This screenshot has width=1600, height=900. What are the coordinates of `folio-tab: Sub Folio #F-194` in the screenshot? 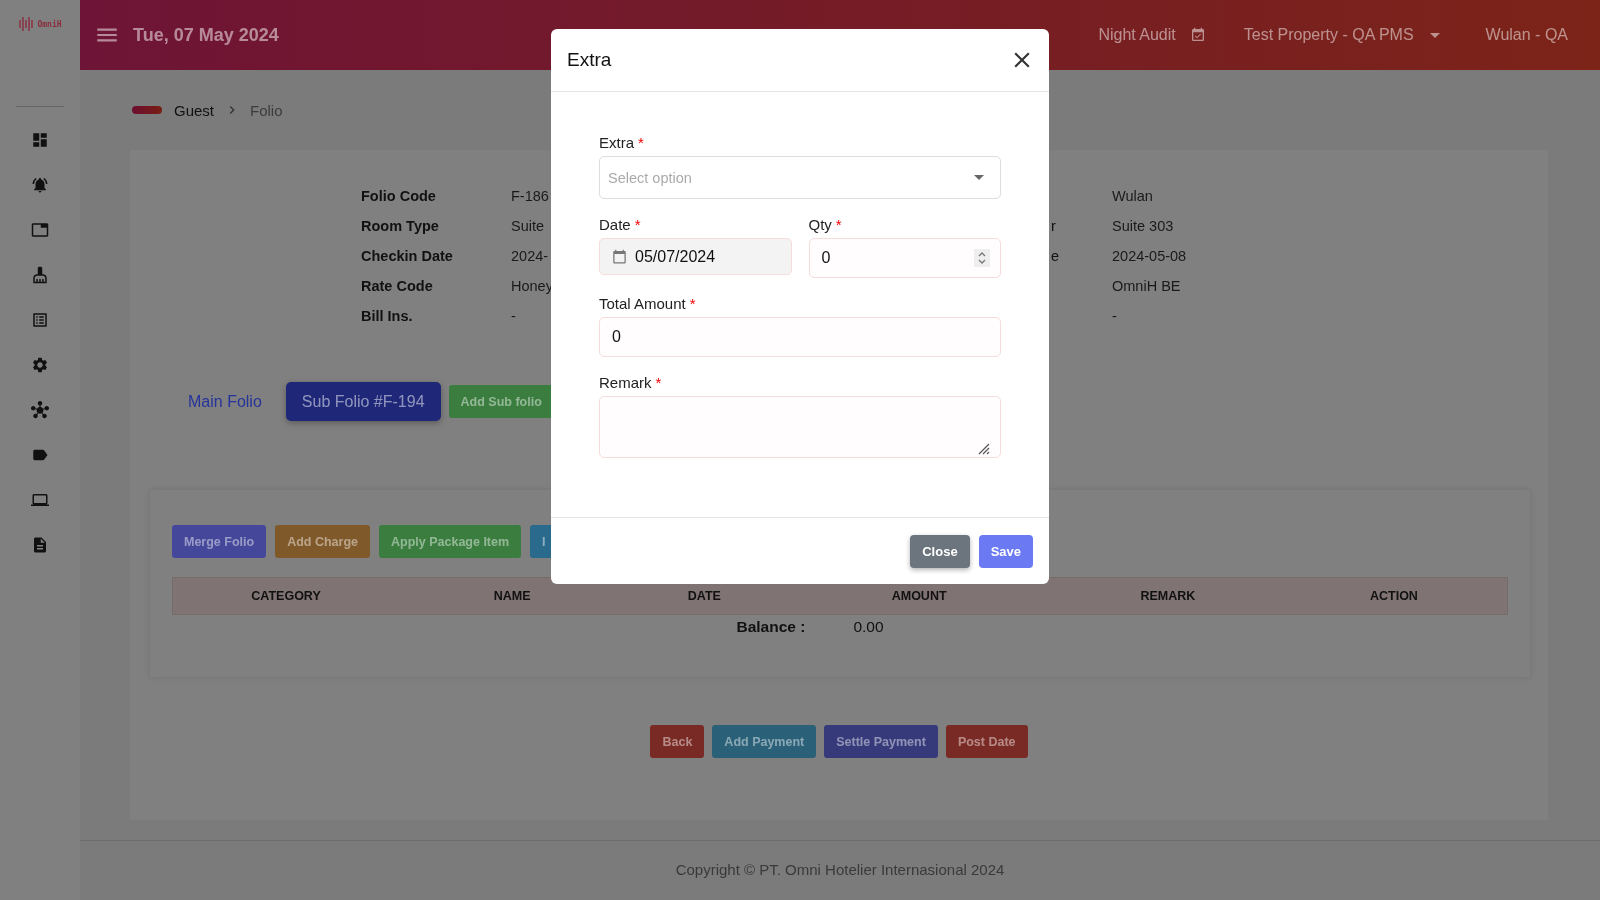 It's located at (363, 401).